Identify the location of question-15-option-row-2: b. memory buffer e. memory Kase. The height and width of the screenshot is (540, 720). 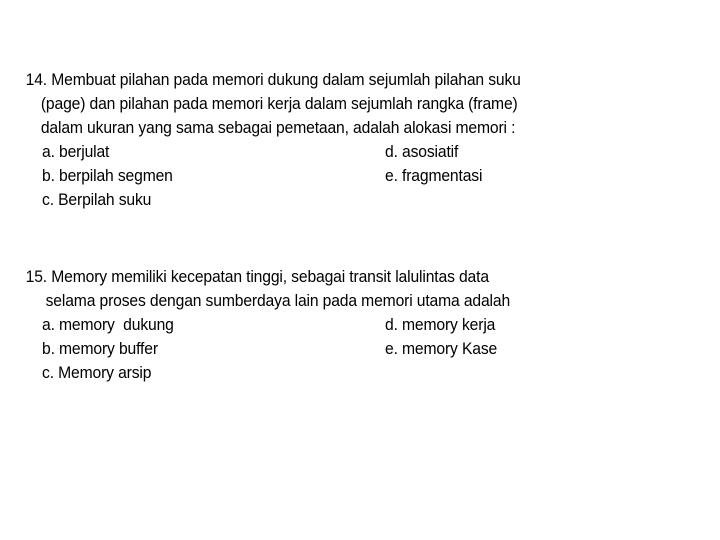
(360, 349).